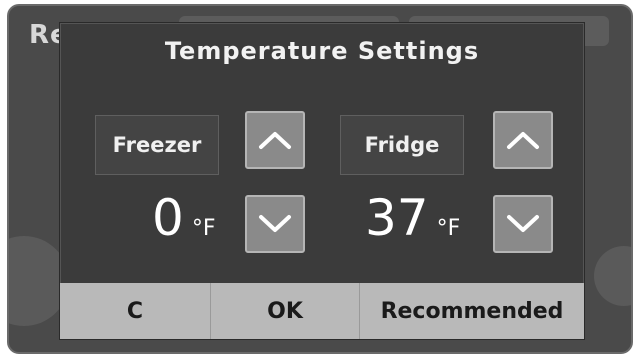  Describe the element at coordinates (397, 218) in the screenshot. I see `fridge-temperature-value: 37` at that location.